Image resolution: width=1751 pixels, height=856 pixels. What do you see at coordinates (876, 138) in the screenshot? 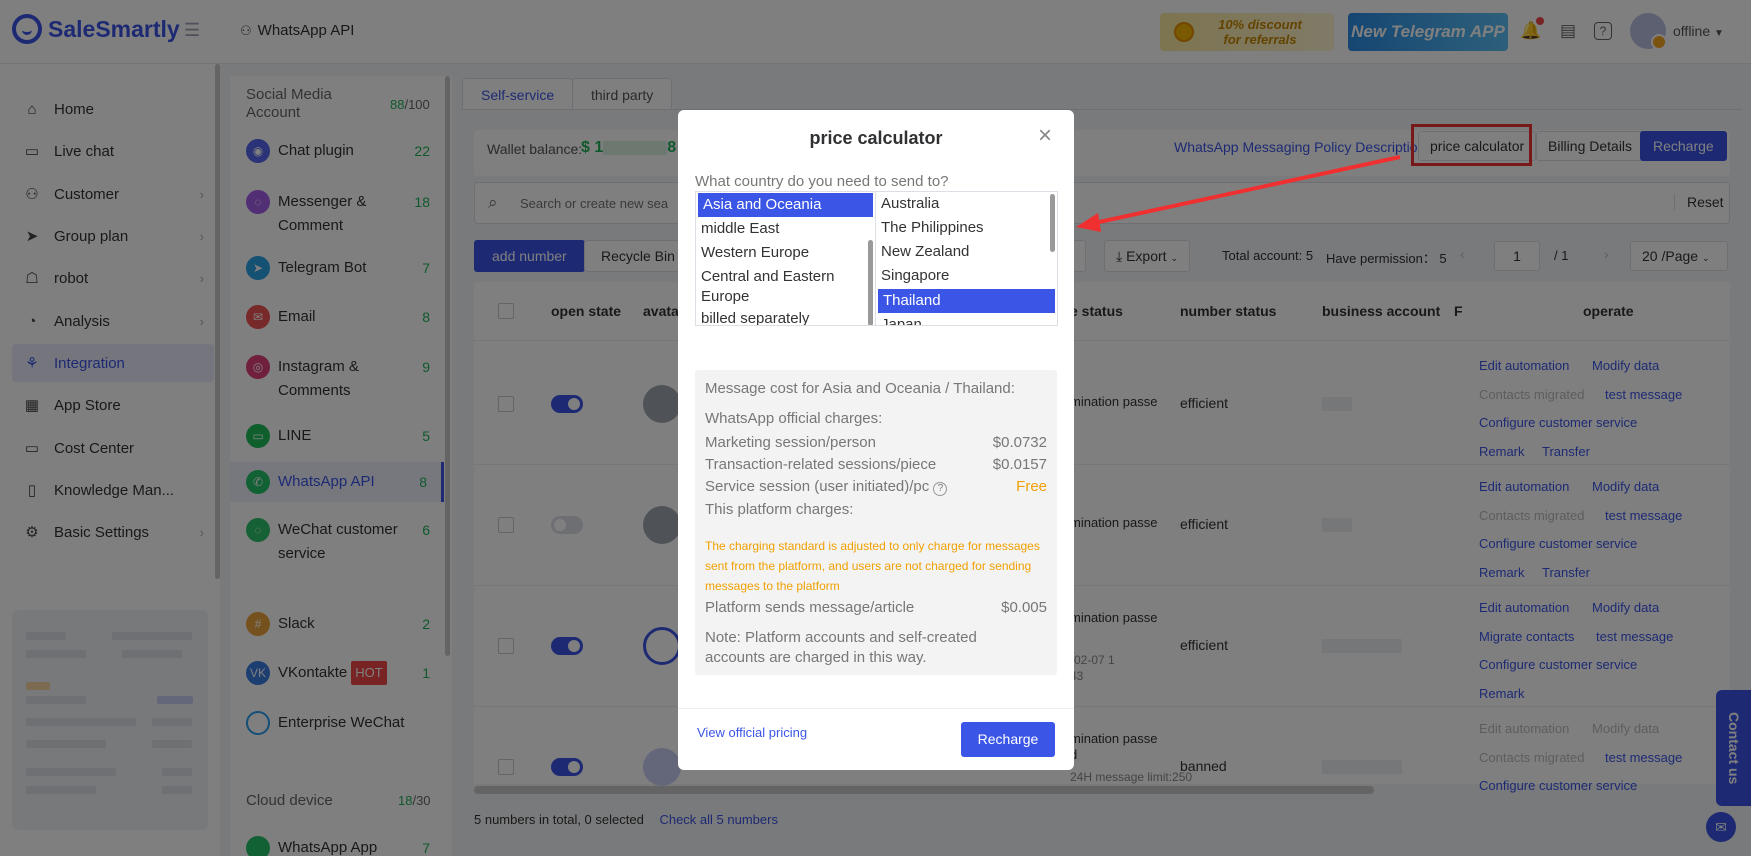
I see `dialog-title: price calculator` at bounding box center [876, 138].